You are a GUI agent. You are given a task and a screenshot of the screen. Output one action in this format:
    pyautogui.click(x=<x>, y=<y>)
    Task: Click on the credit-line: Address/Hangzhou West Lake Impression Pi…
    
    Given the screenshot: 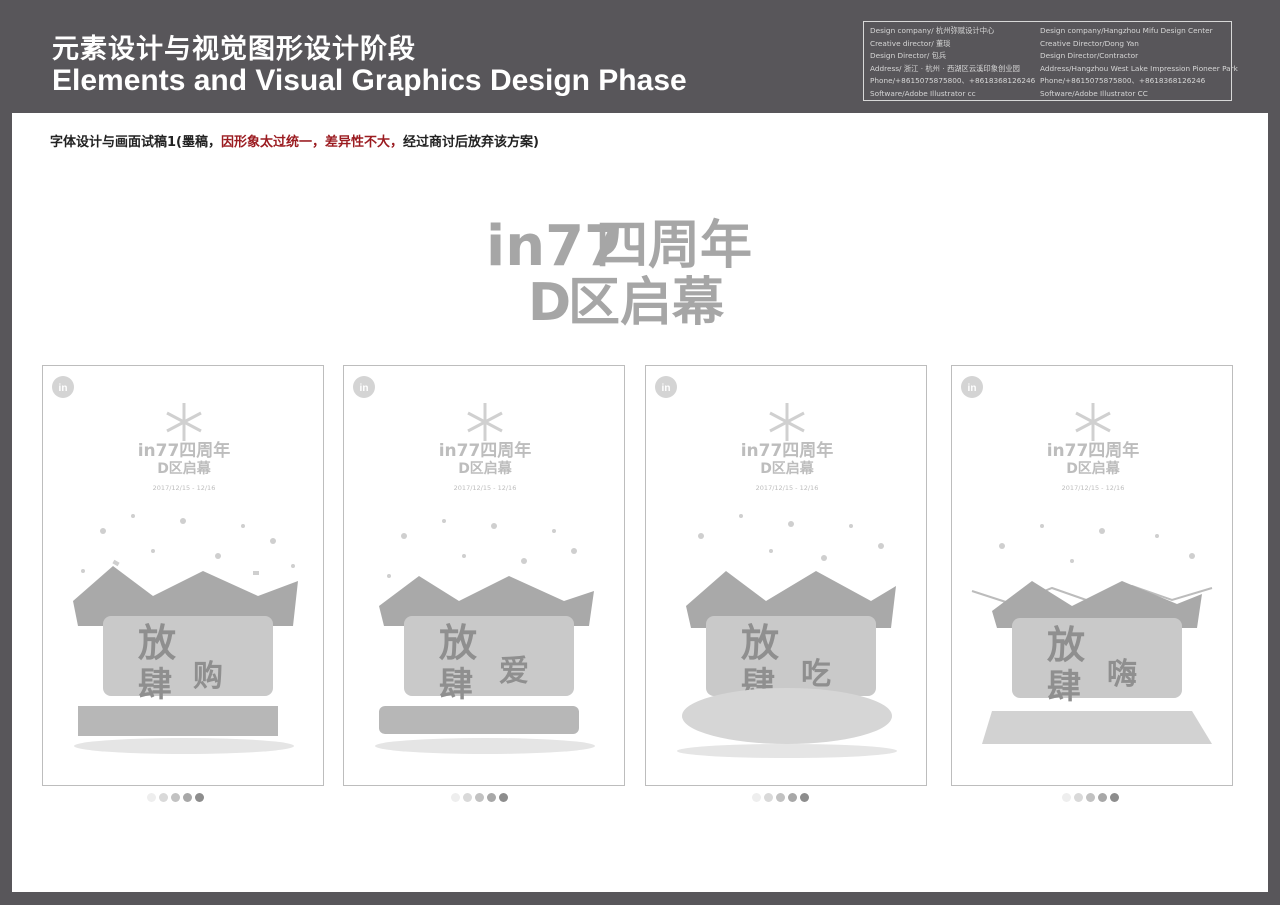 What is the action you would take?
    pyautogui.click(x=1139, y=68)
    